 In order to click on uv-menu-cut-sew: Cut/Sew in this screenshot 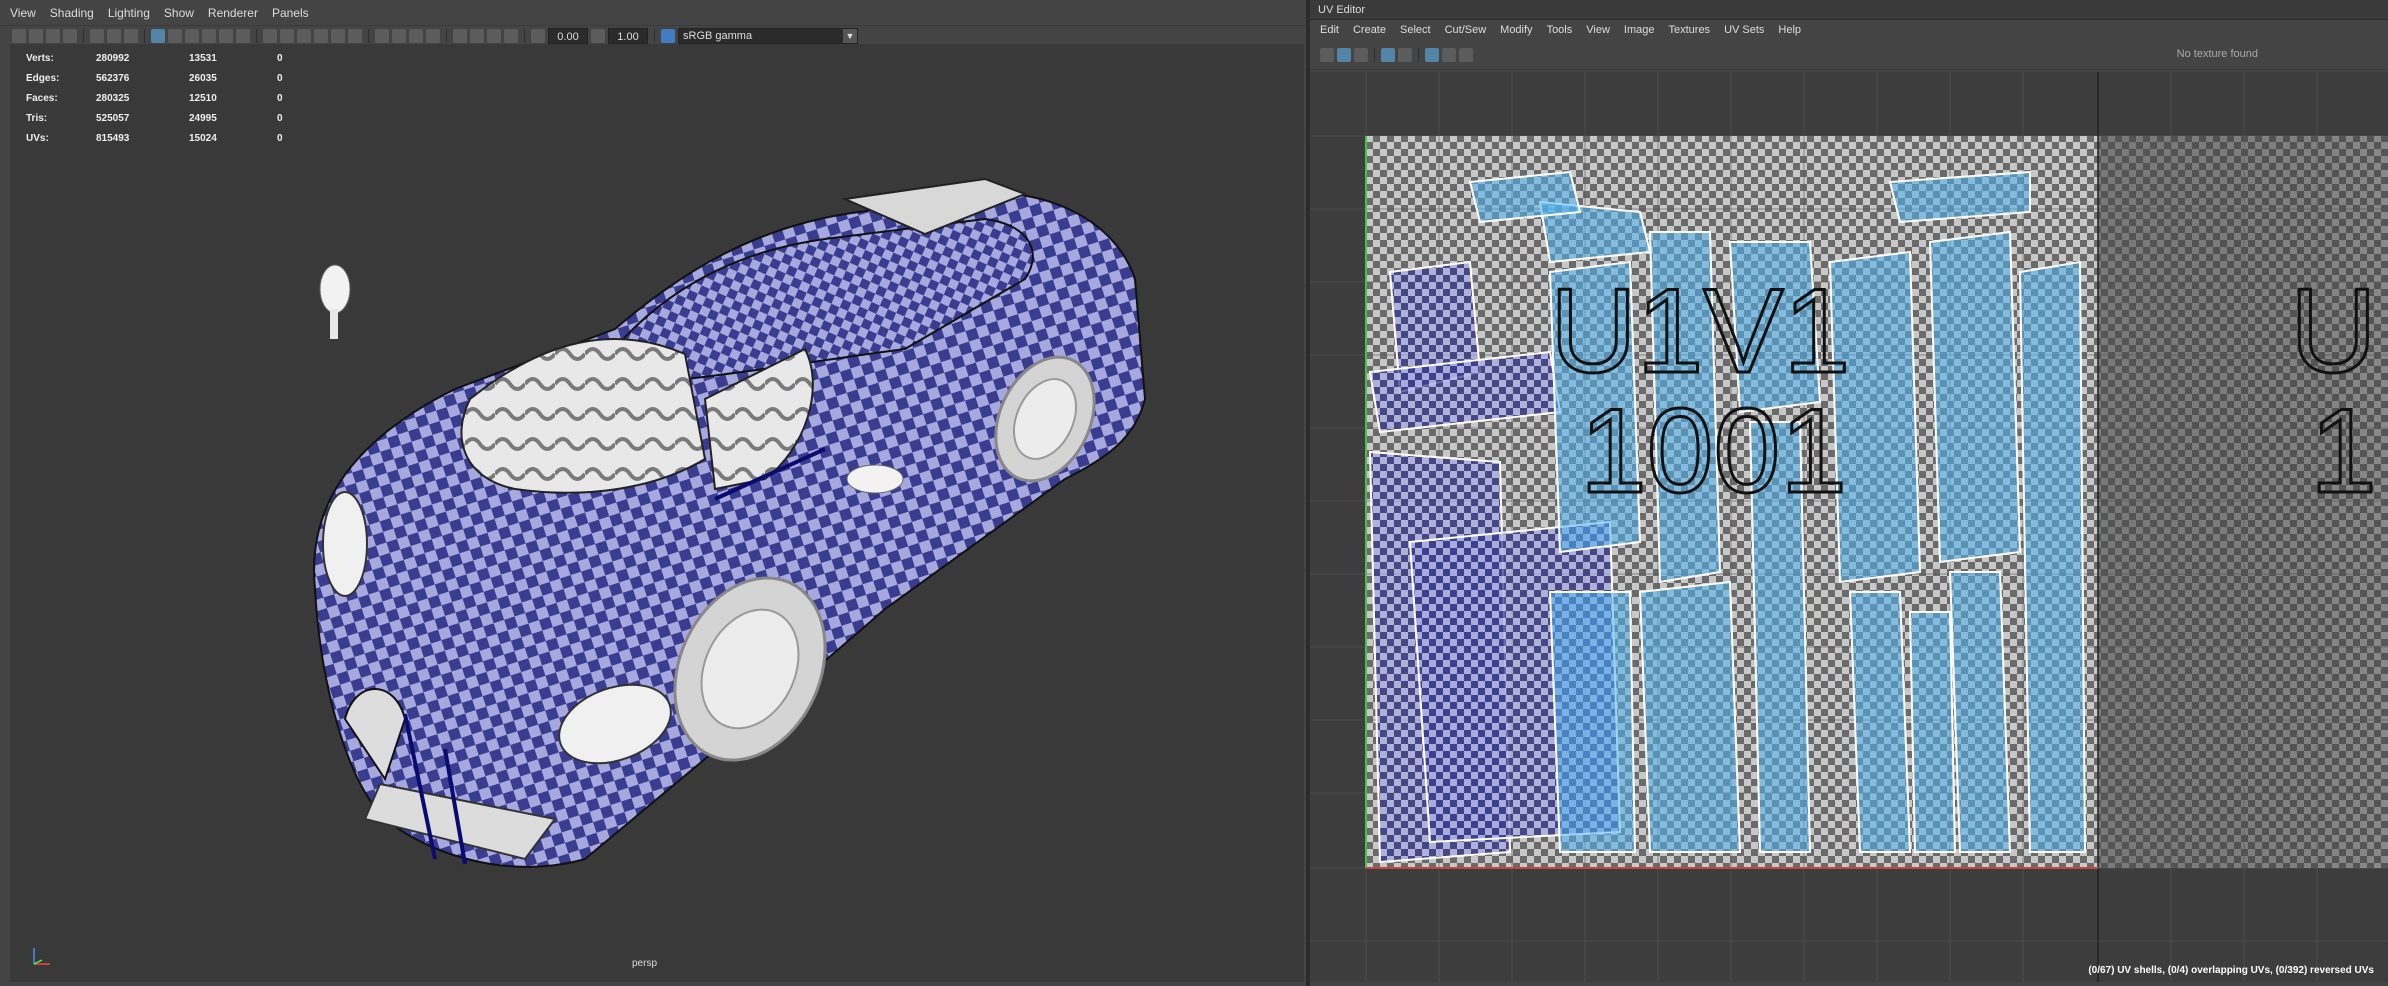, I will do `click(1466, 30)`.